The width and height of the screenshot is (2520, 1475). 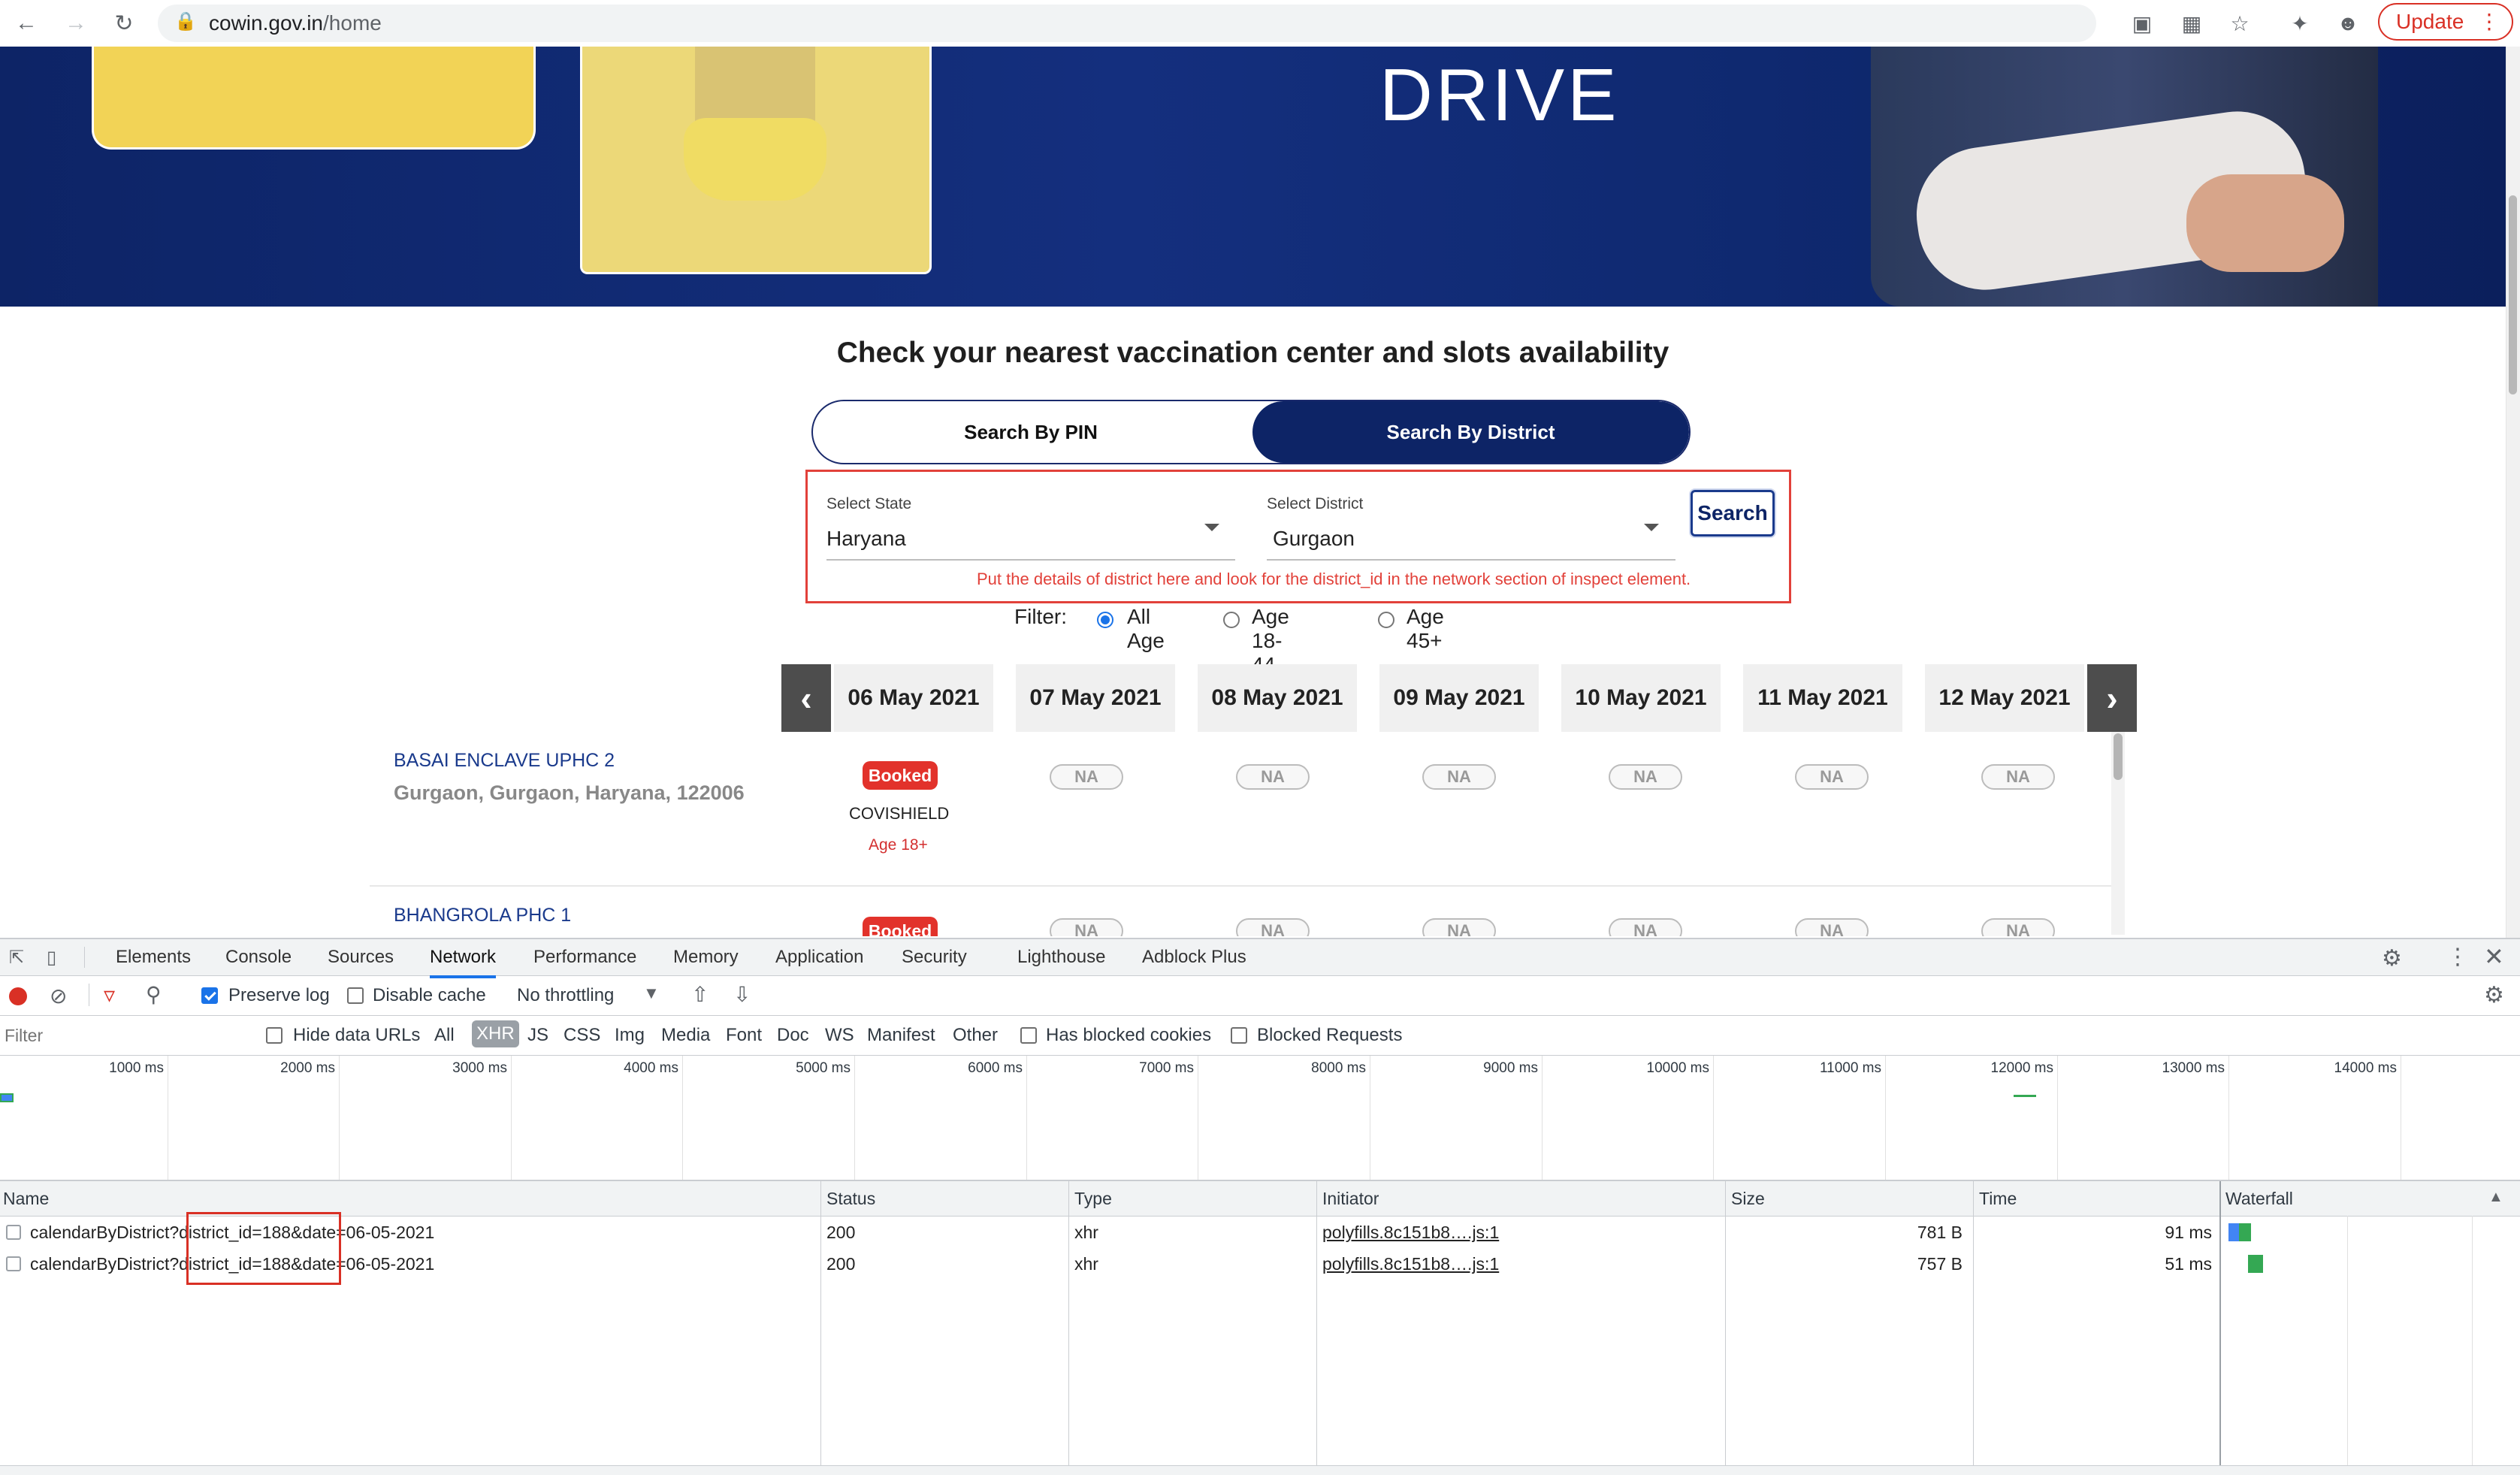 What do you see at coordinates (1733, 513) in the screenshot?
I see `search-button: Search` at bounding box center [1733, 513].